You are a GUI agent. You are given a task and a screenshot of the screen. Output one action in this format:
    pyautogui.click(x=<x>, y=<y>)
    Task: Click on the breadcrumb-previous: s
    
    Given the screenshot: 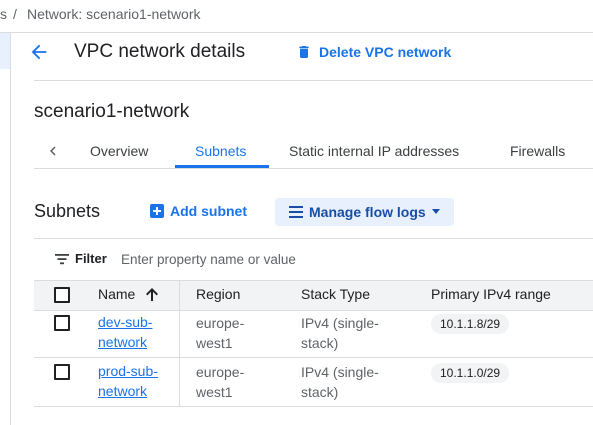 What is the action you would take?
    pyautogui.click(x=3, y=14)
    